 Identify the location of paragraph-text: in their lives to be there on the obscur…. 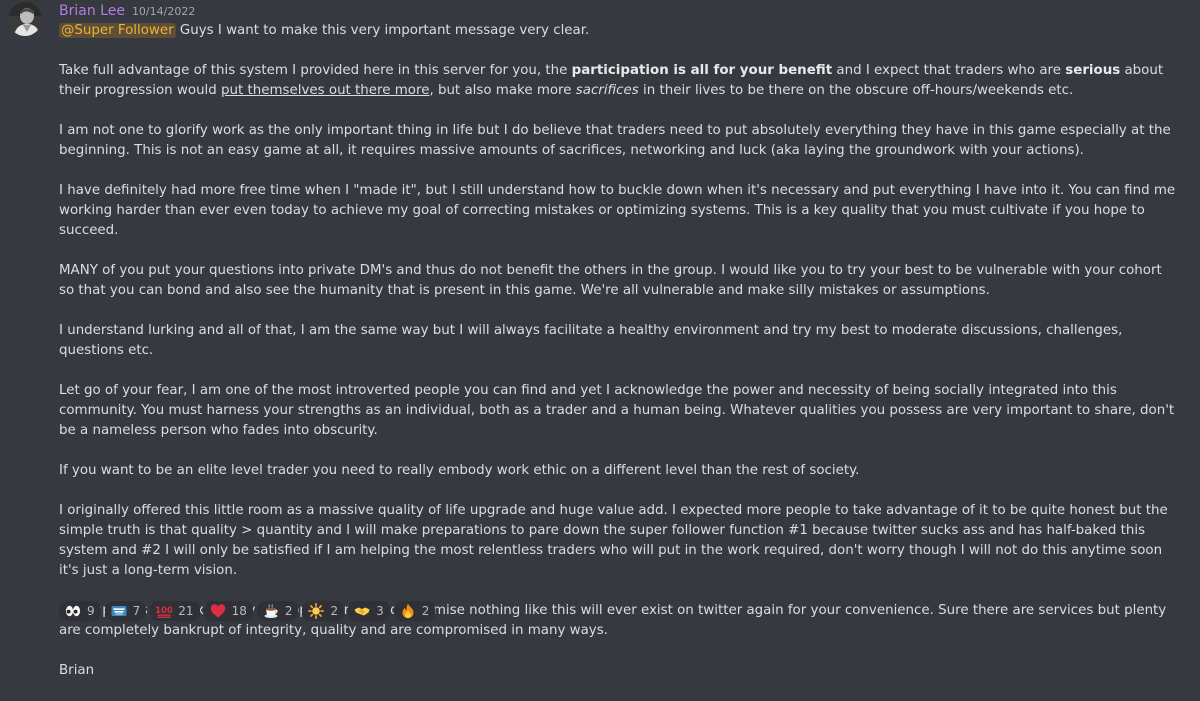
(856, 90).